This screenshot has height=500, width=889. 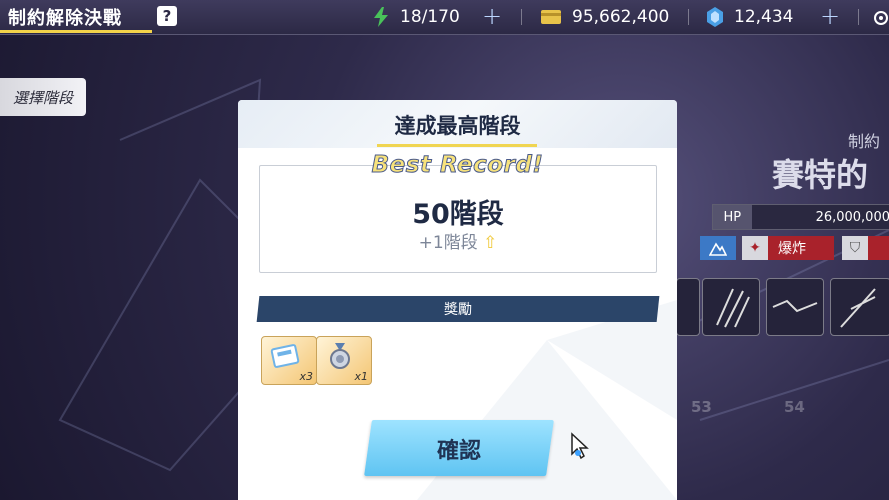 I want to click on boss-name: 賽特的, so click(x=820, y=175).